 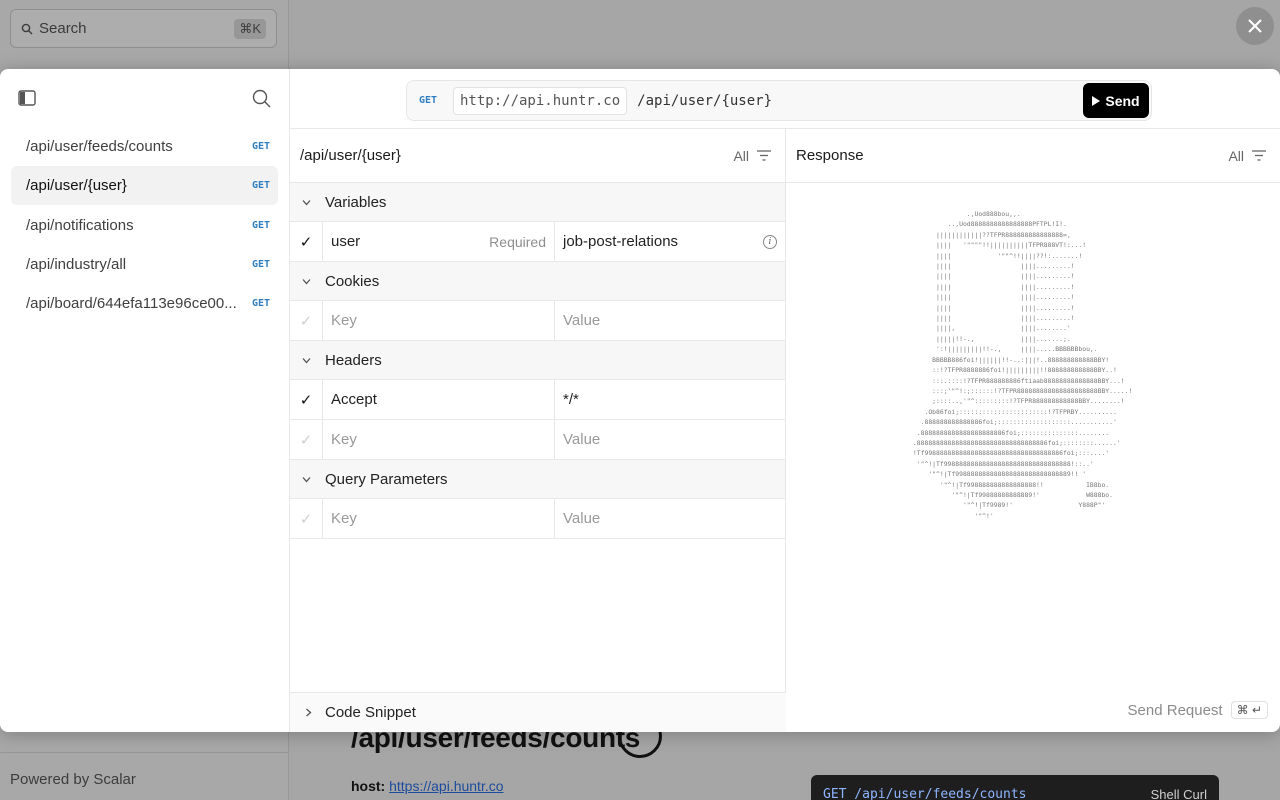 I want to click on query-row: ✓ Key Value, so click(x=537, y=519).